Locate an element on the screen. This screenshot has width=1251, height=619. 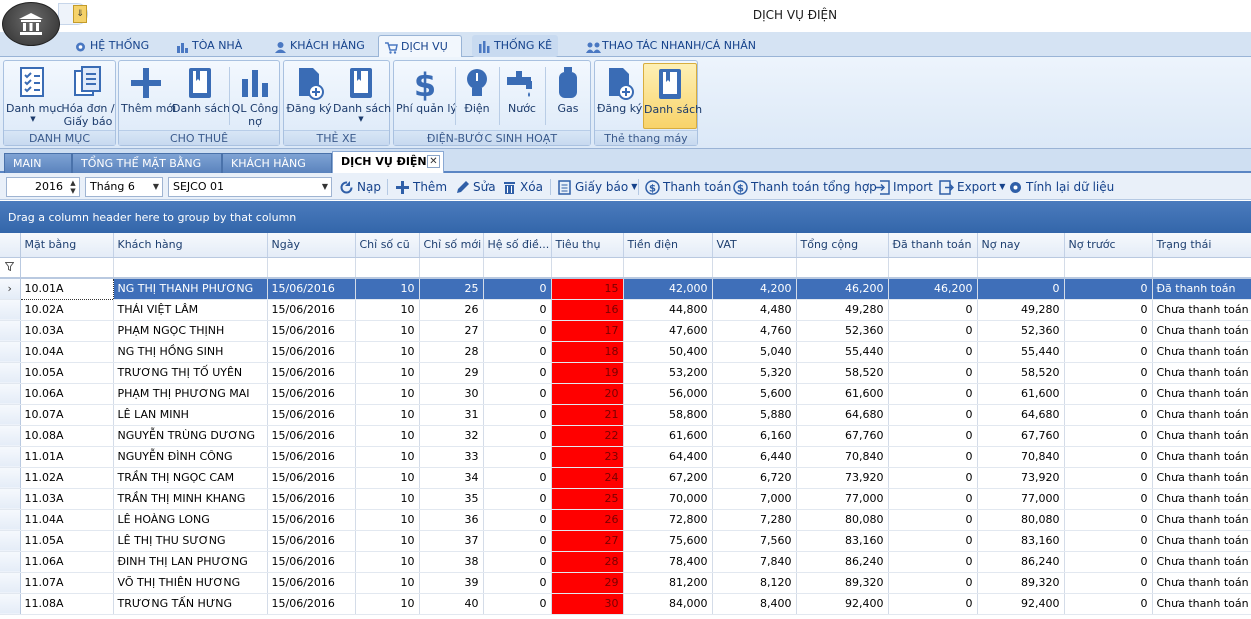
pay-button: $ Thanh toán is located at coordinates (688, 187).